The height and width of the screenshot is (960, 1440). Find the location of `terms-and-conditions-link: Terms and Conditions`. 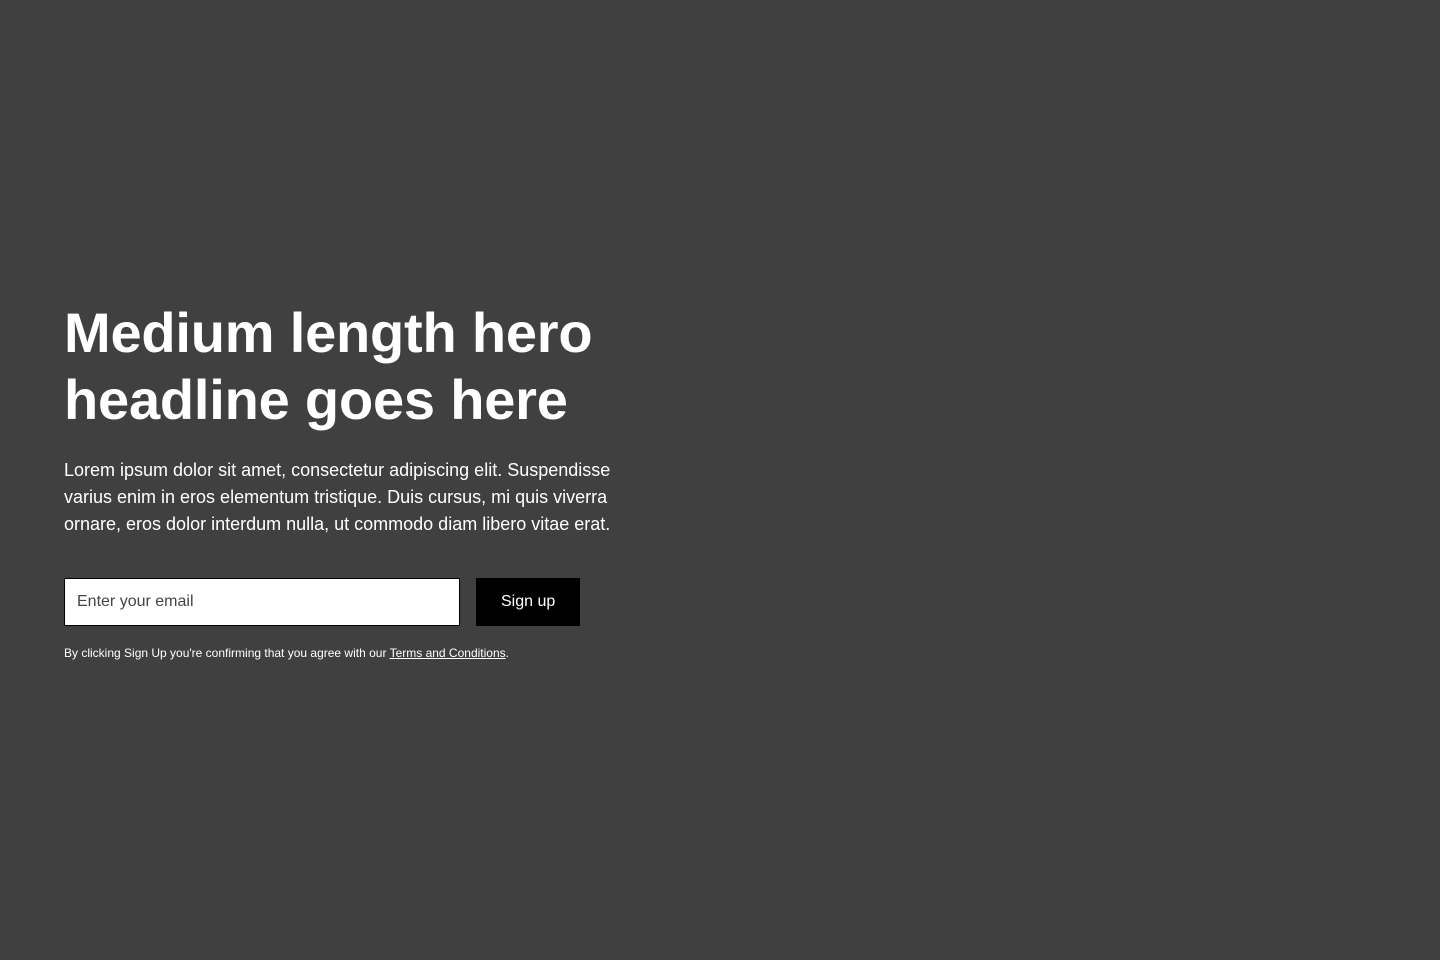

terms-and-conditions-link: Terms and Conditions is located at coordinates (448, 653).